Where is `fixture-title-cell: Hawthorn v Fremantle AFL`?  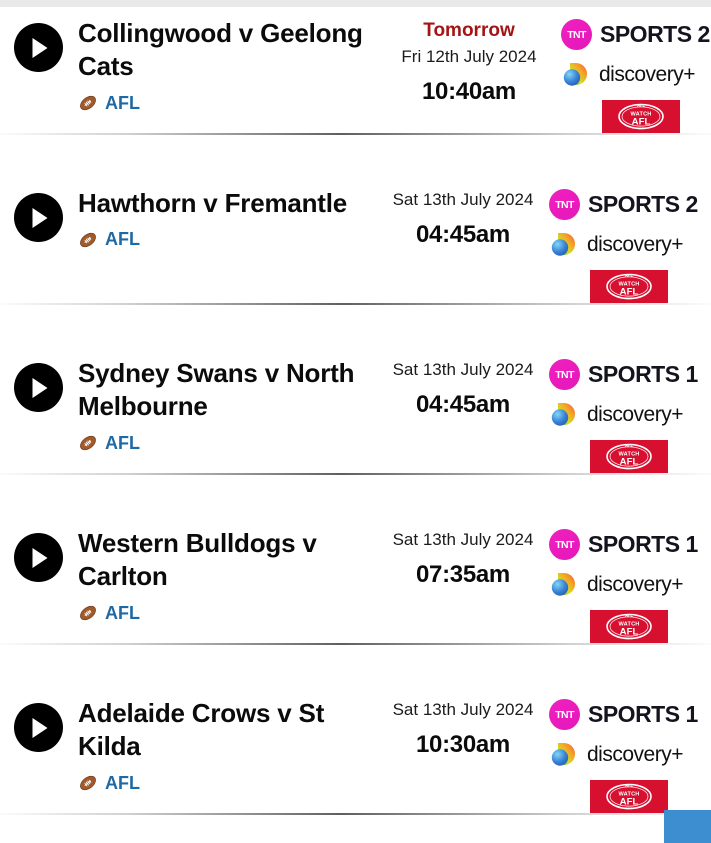
fixture-title-cell: Hawthorn v Fremantle AFL is located at coordinates (230, 217).